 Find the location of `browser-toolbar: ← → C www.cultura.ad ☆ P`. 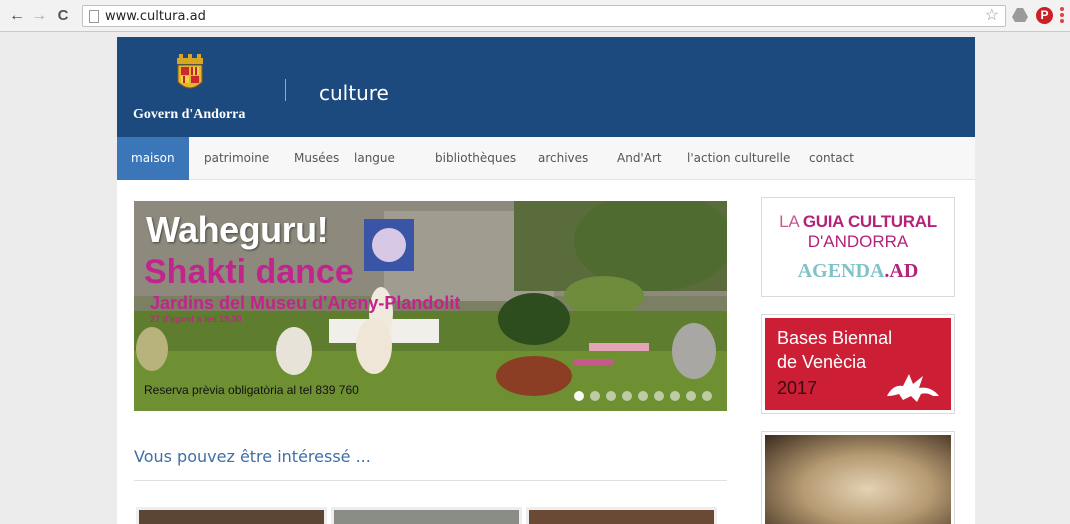

browser-toolbar: ← → C www.cultura.ad ☆ P is located at coordinates (535, 16).